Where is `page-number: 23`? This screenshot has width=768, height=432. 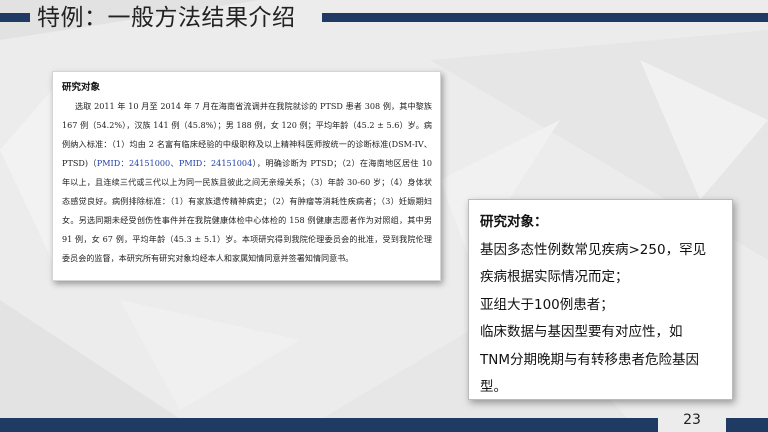
page-number: 23 is located at coordinates (692, 420).